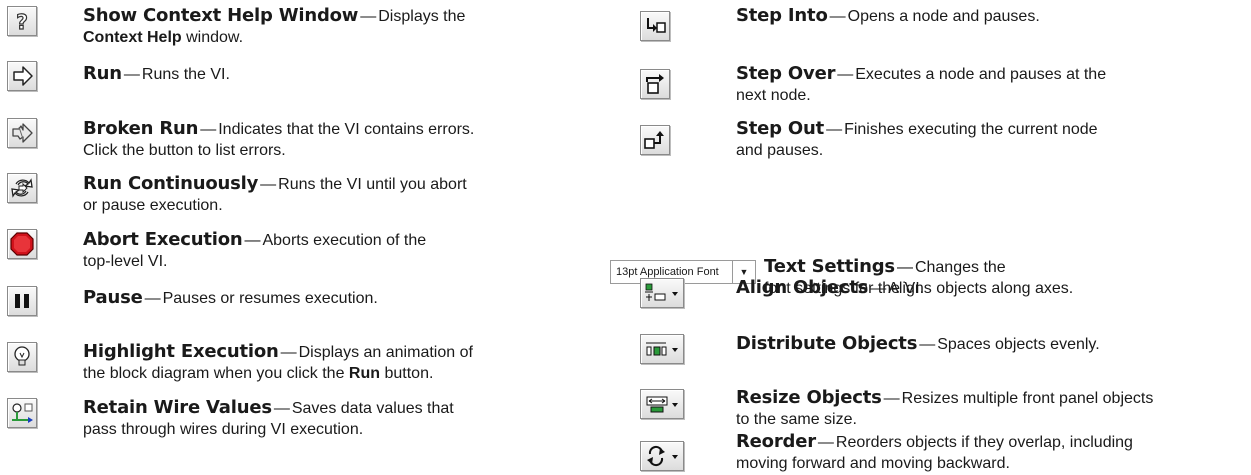 This screenshot has width=1251, height=475. I want to click on entry-title: Broken Run, so click(141, 128).